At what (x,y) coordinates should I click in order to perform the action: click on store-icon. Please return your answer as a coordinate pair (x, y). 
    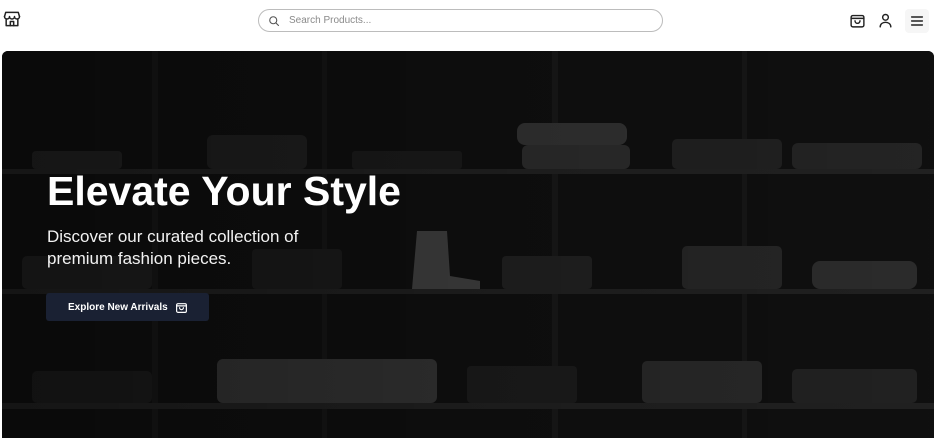
    Looking at the image, I should click on (12, 19).